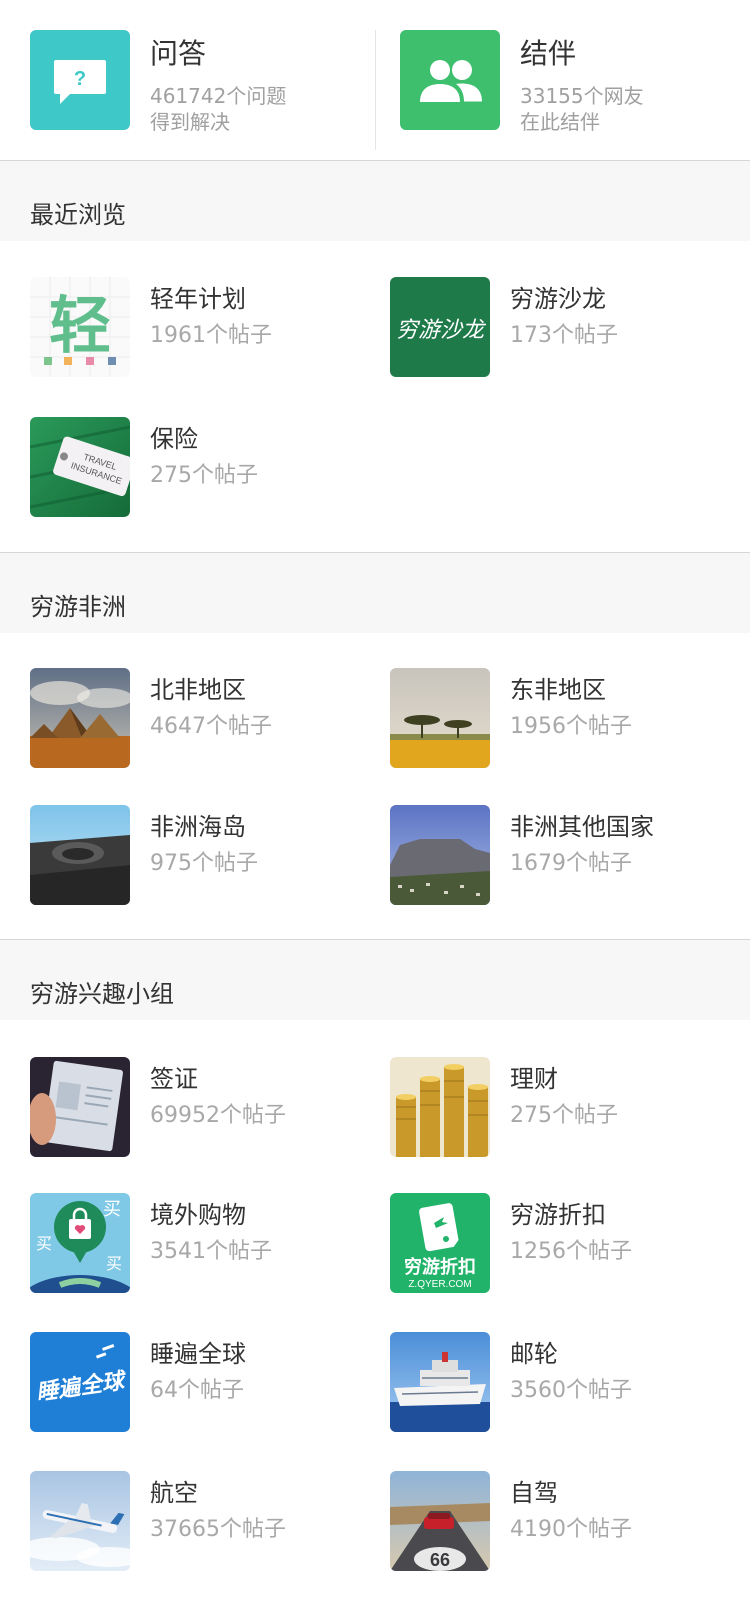 This screenshot has height=1605, width=750. Describe the element at coordinates (571, 863) in the screenshot. I see `forum-post-count: 1679个帖子` at that location.